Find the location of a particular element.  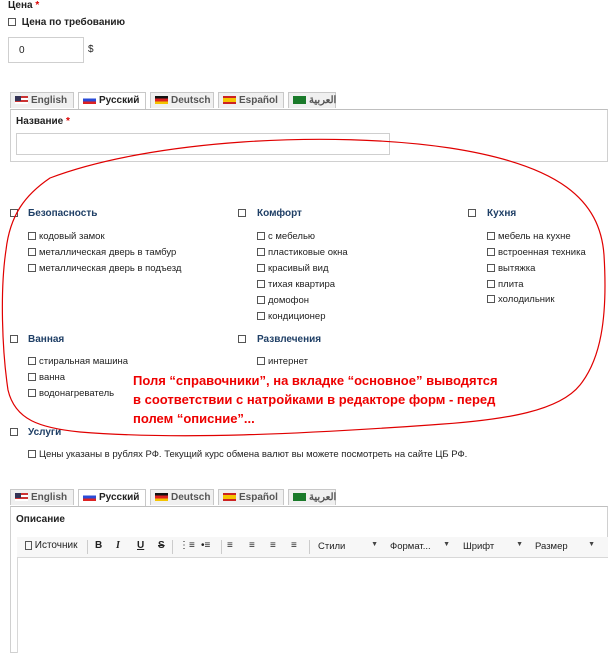

description-editor is located at coordinates (312, 605).